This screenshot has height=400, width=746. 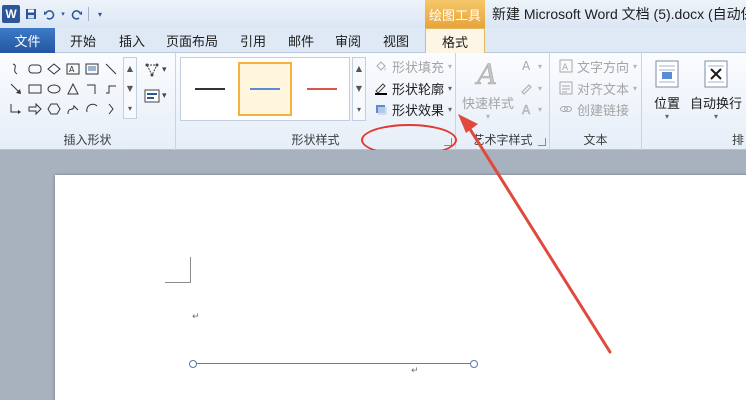 I want to click on arrow-shape-icon, so click(x=15, y=89).